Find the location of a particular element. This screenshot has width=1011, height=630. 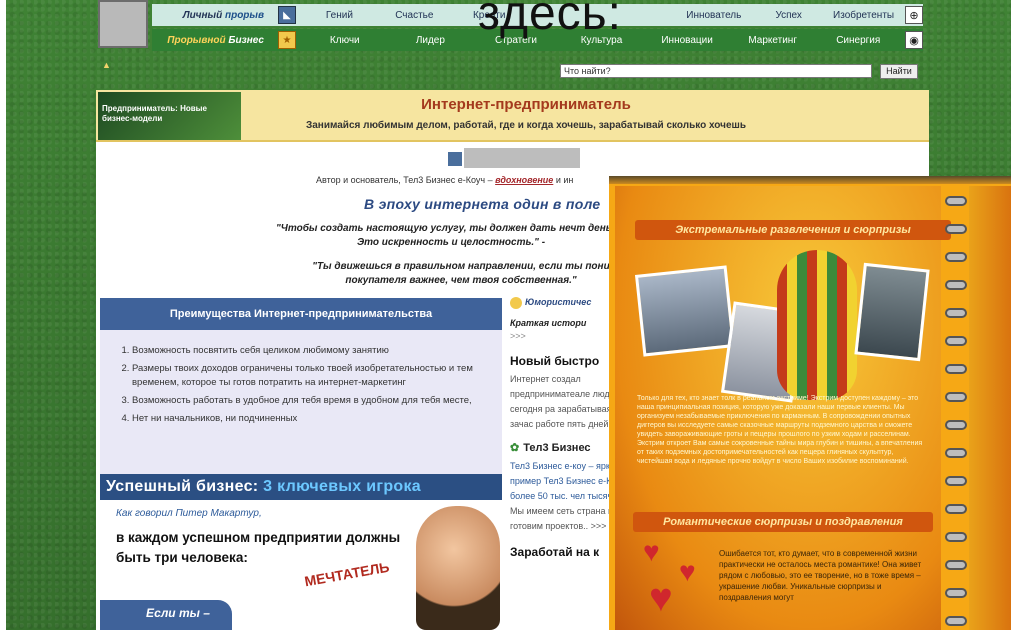

success-heading: Успешный бизнес: 3 ключевых игрока is located at coordinates (301, 487).